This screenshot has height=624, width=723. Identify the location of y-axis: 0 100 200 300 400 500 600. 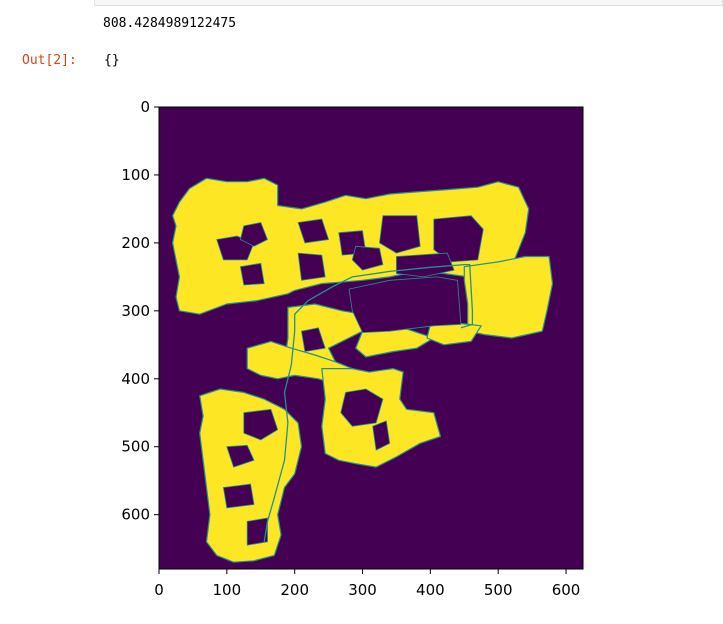
(140, 311).